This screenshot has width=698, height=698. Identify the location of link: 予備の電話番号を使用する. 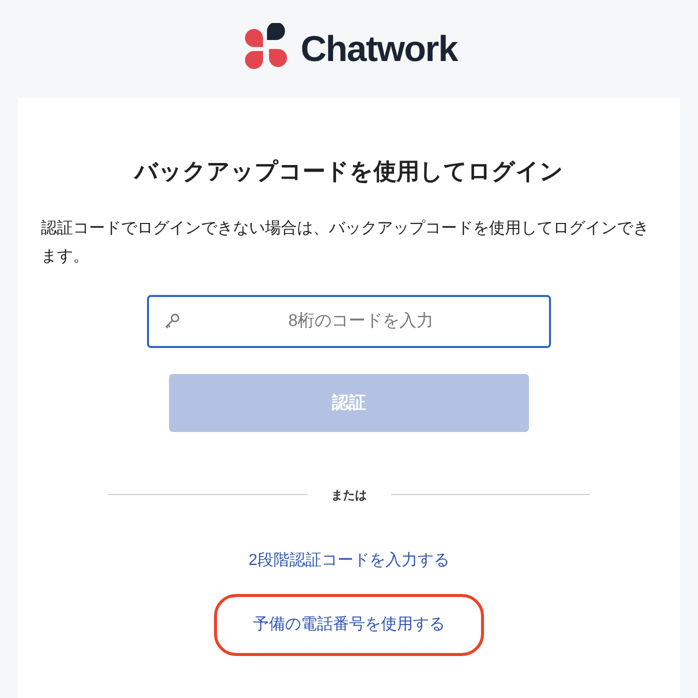
(349, 625).